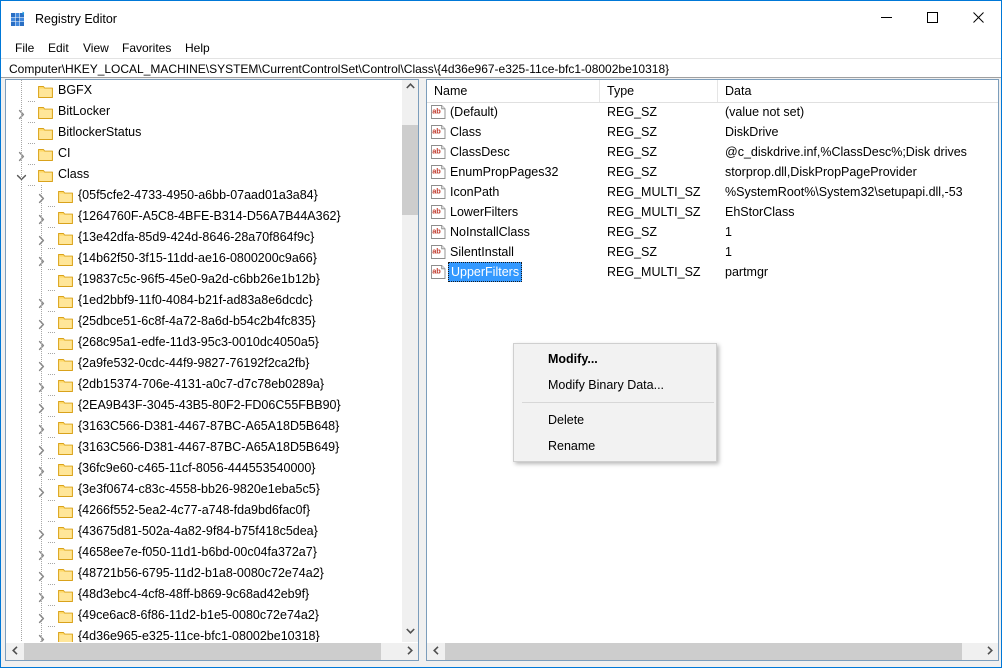  Describe the element at coordinates (203, 385) in the screenshot. I see `tree-item: {2db15374-706e-4131-a0c7-d7c78eb0289a}` at that location.